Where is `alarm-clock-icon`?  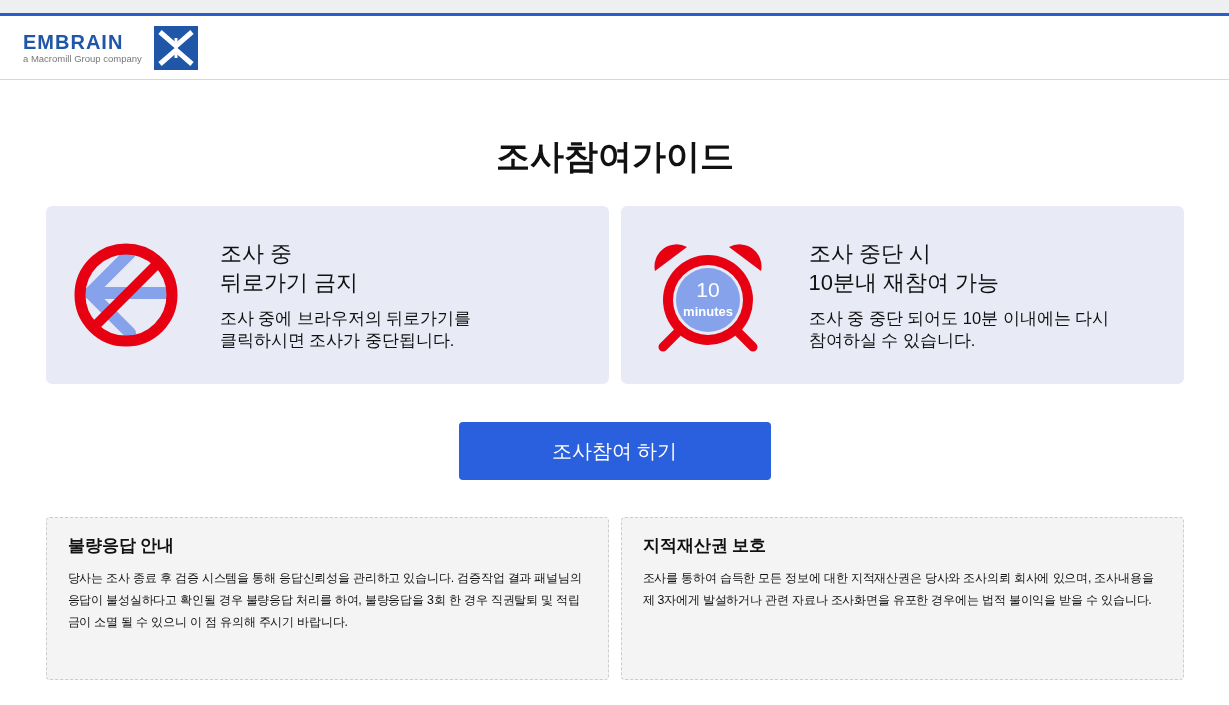 alarm-clock-icon is located at coordinates (707, 298).